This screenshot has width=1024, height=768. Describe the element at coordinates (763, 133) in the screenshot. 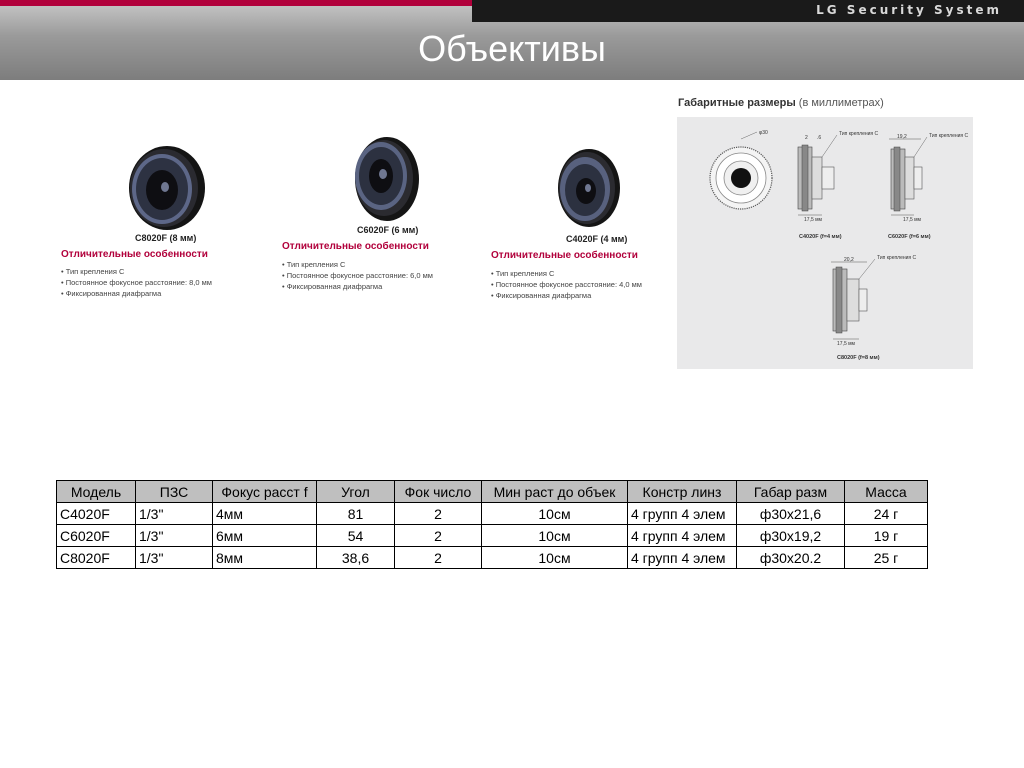

I see `dim-phi30-label: φ30` at that location.